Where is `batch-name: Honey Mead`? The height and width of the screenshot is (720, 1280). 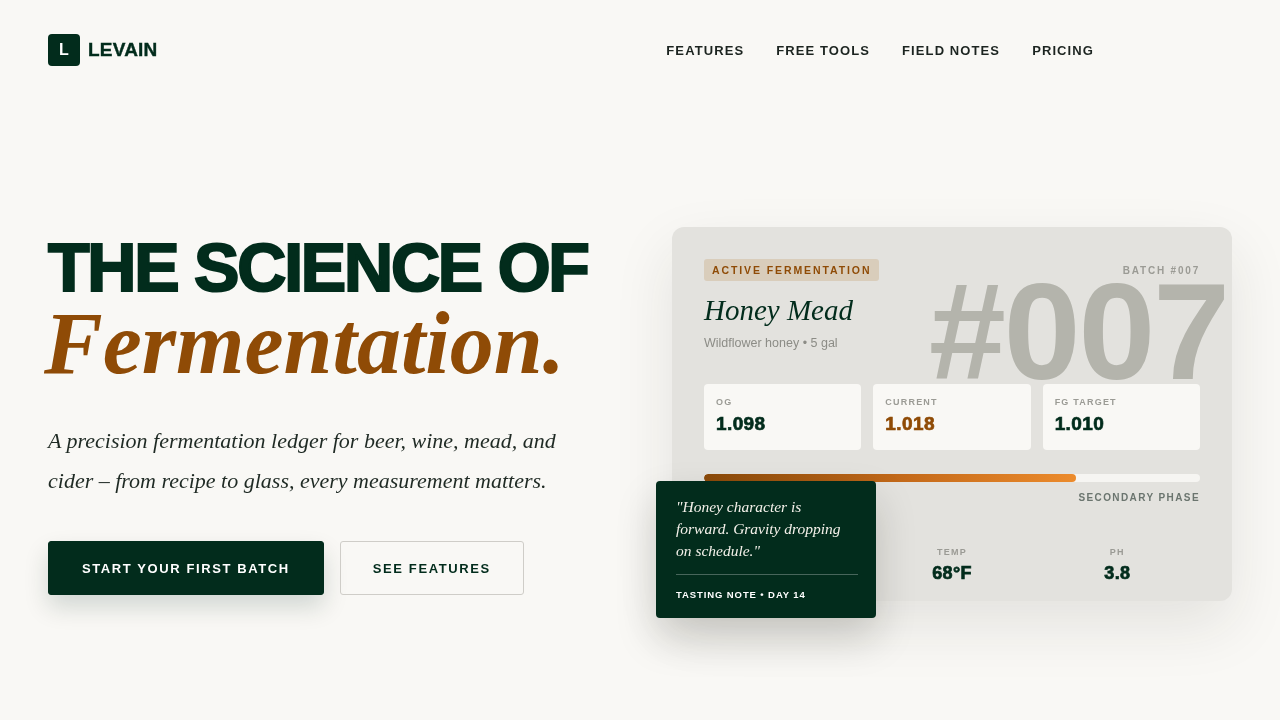 batch-name: Honey Mead is located at coordinates (778, 310).